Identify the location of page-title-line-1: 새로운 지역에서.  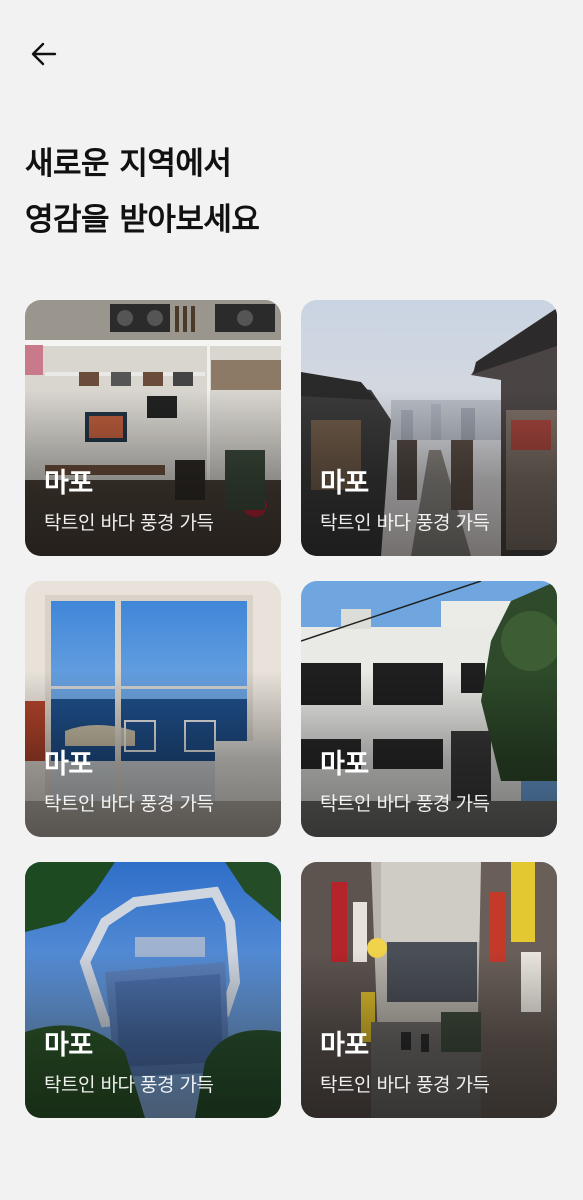
(128, 164).